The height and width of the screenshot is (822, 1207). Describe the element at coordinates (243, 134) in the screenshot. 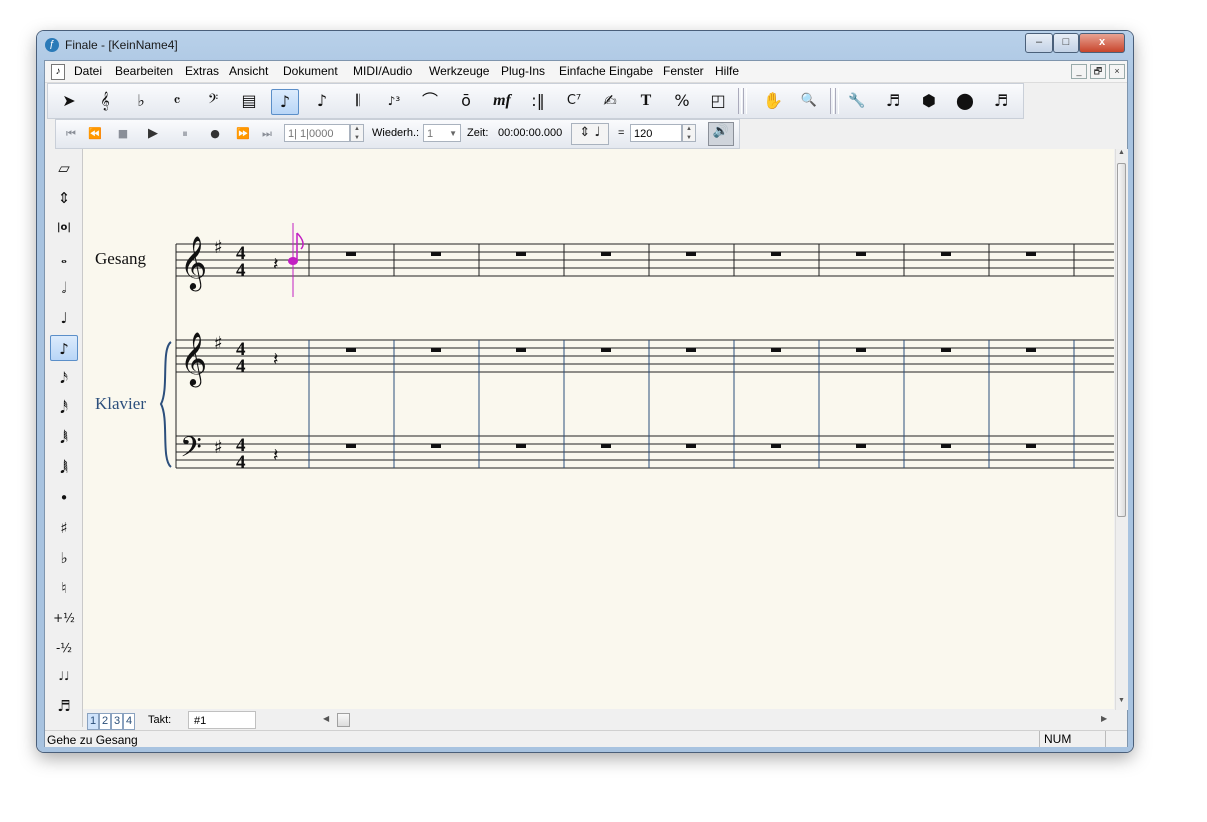

I see `fast-forward-icon: ⏩` at that location.